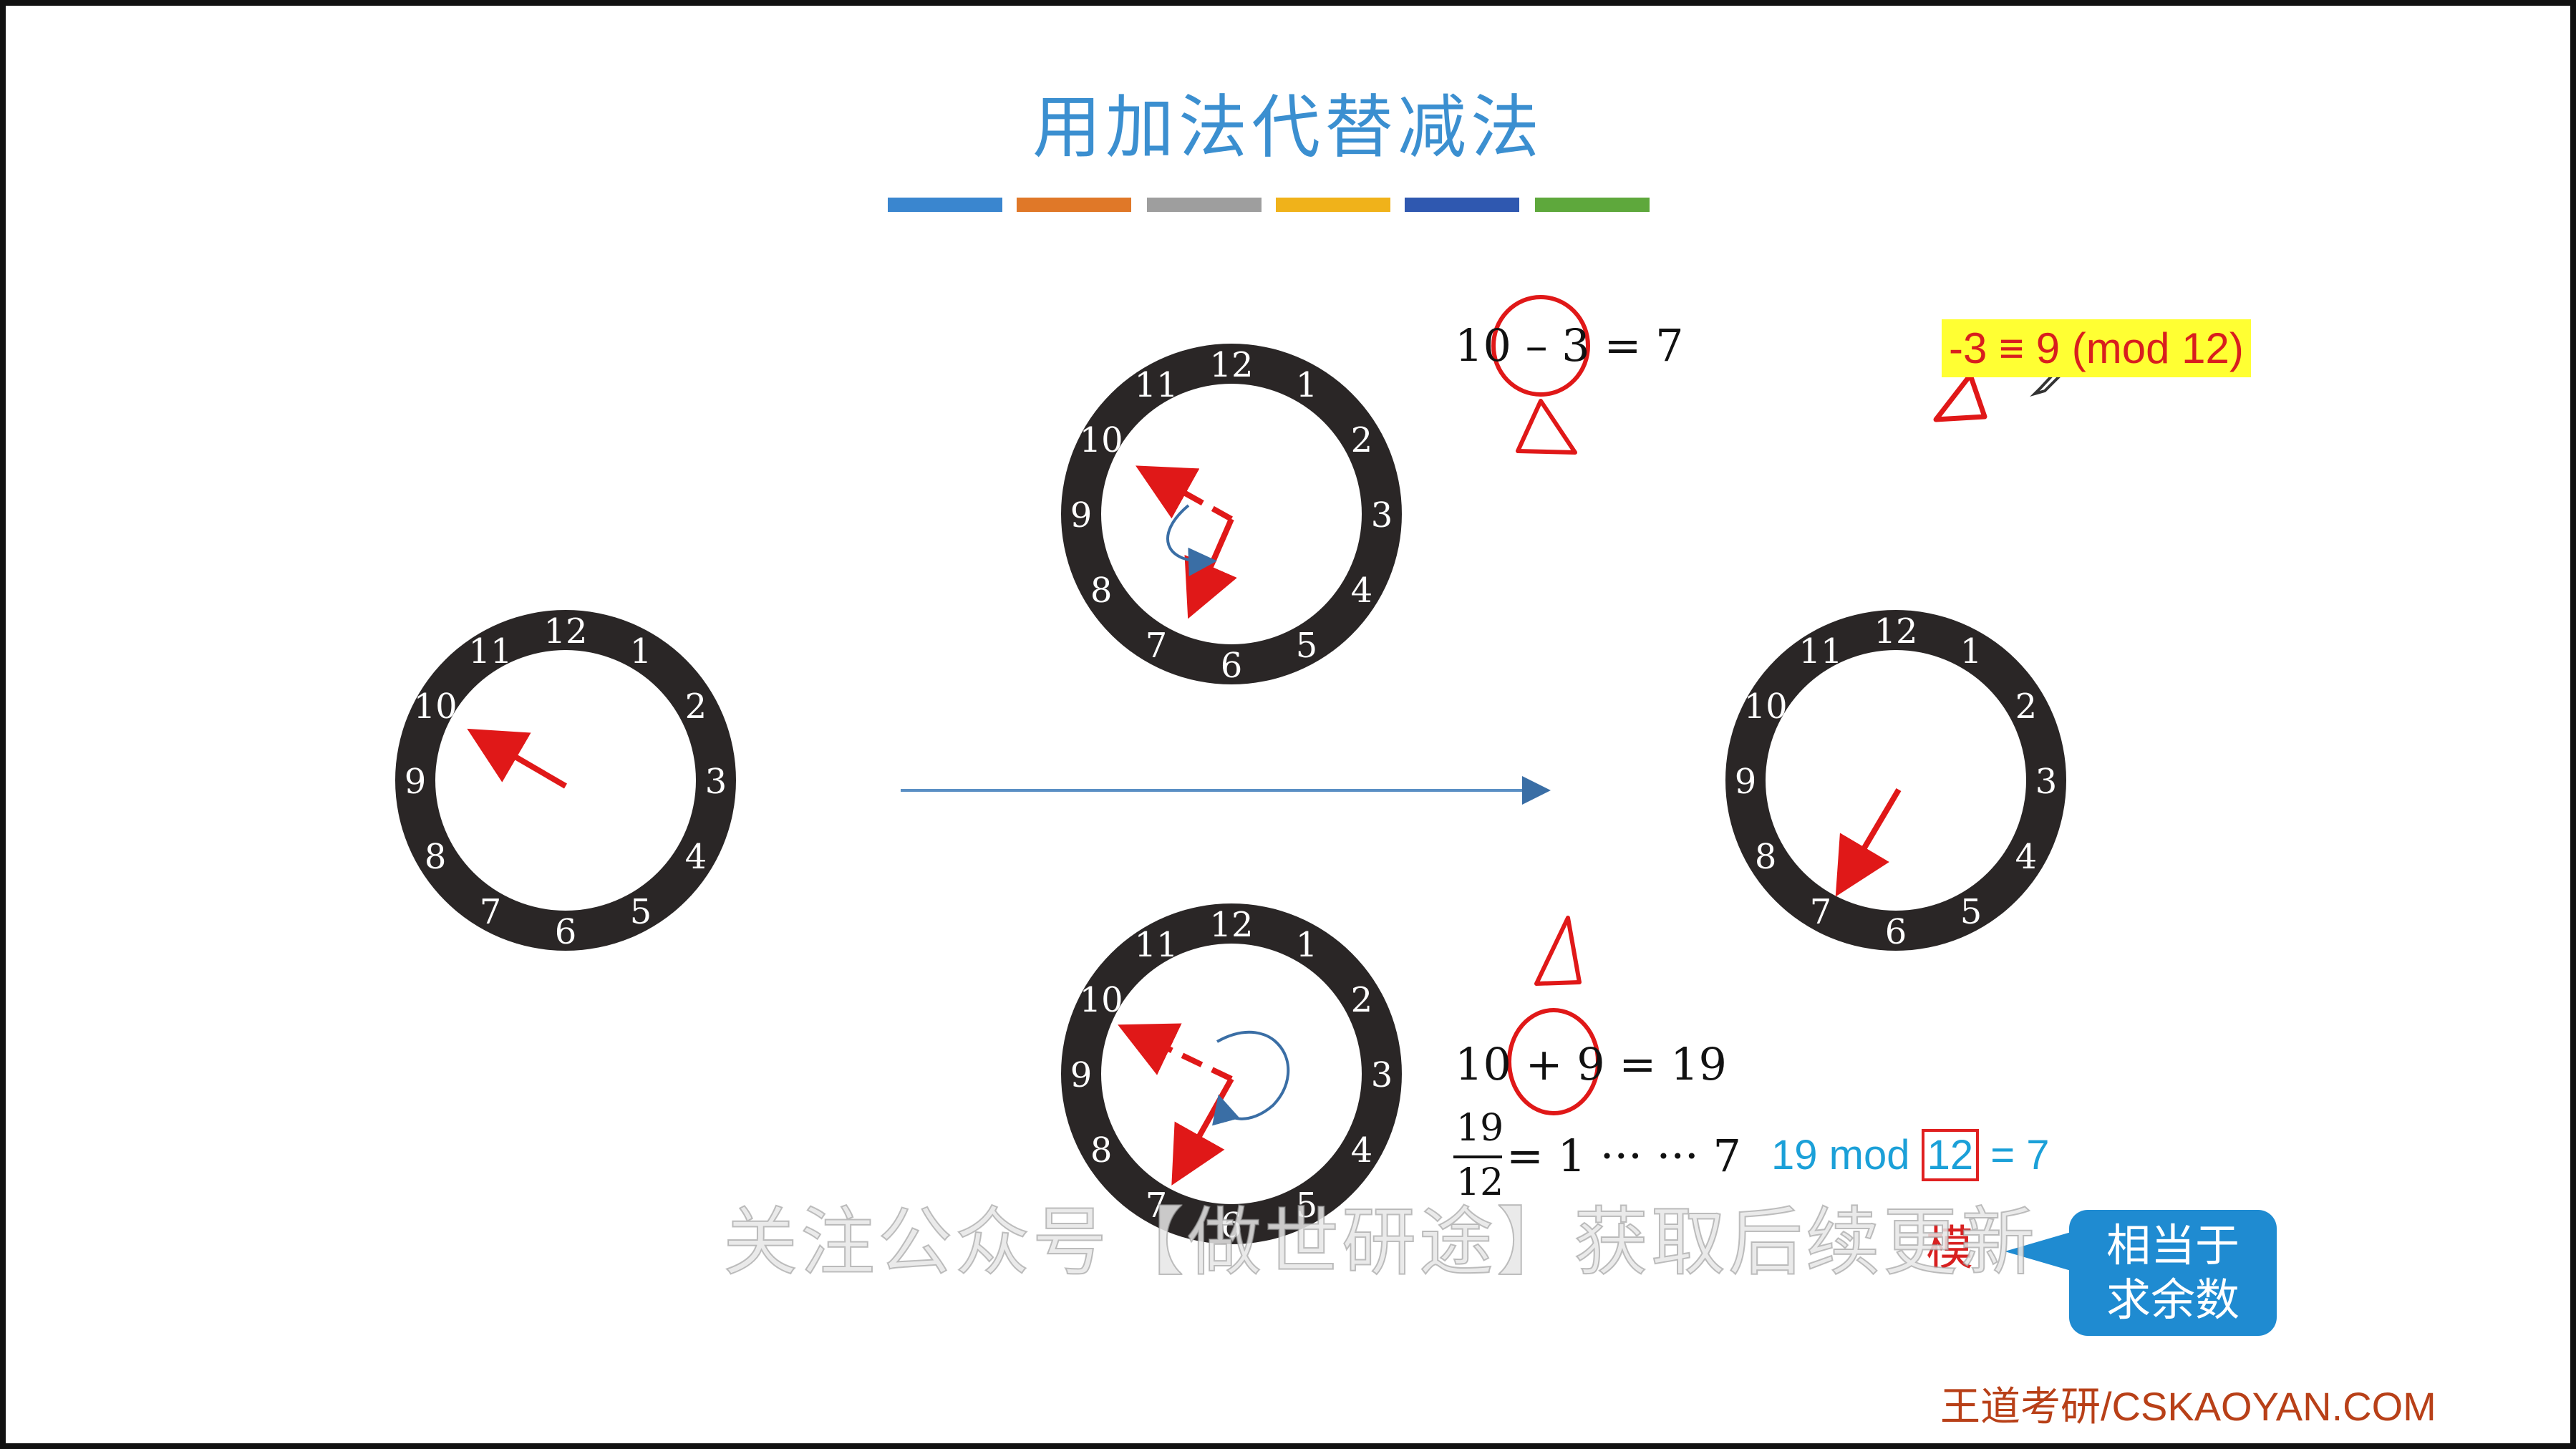  Describe the element at coordinates (2173, 1273) in the screenshot. I see `remainder-callout: 相当于 求余数` at that location.